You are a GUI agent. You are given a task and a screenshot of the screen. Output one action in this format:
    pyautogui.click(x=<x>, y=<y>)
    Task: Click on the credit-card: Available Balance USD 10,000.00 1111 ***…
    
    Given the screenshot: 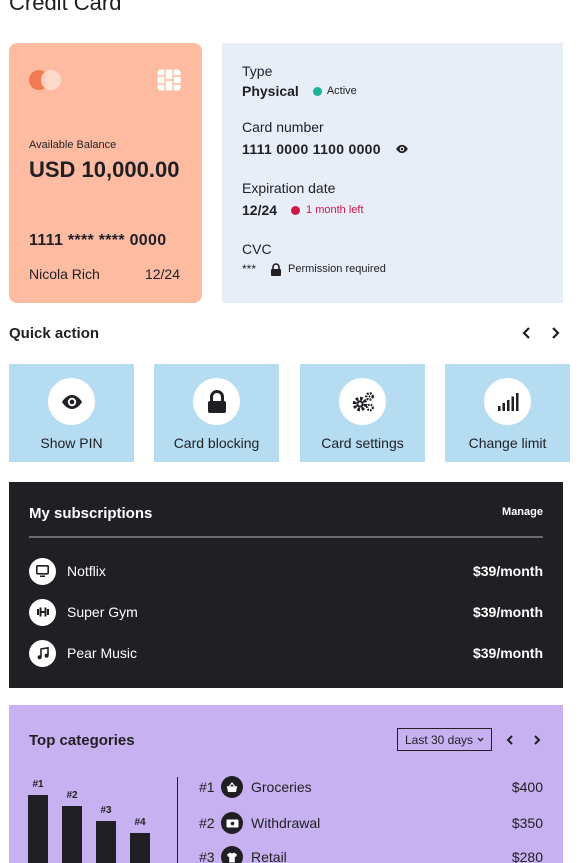 What is the action you would take?
    pyautogui.click(x=105, y=173)
    